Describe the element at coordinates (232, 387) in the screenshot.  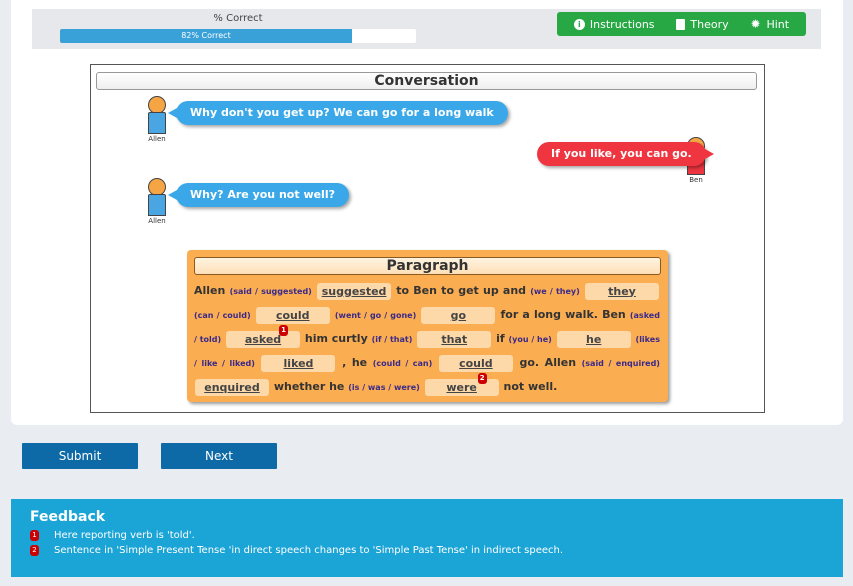
I see `answer-blank: enquired` at that location.